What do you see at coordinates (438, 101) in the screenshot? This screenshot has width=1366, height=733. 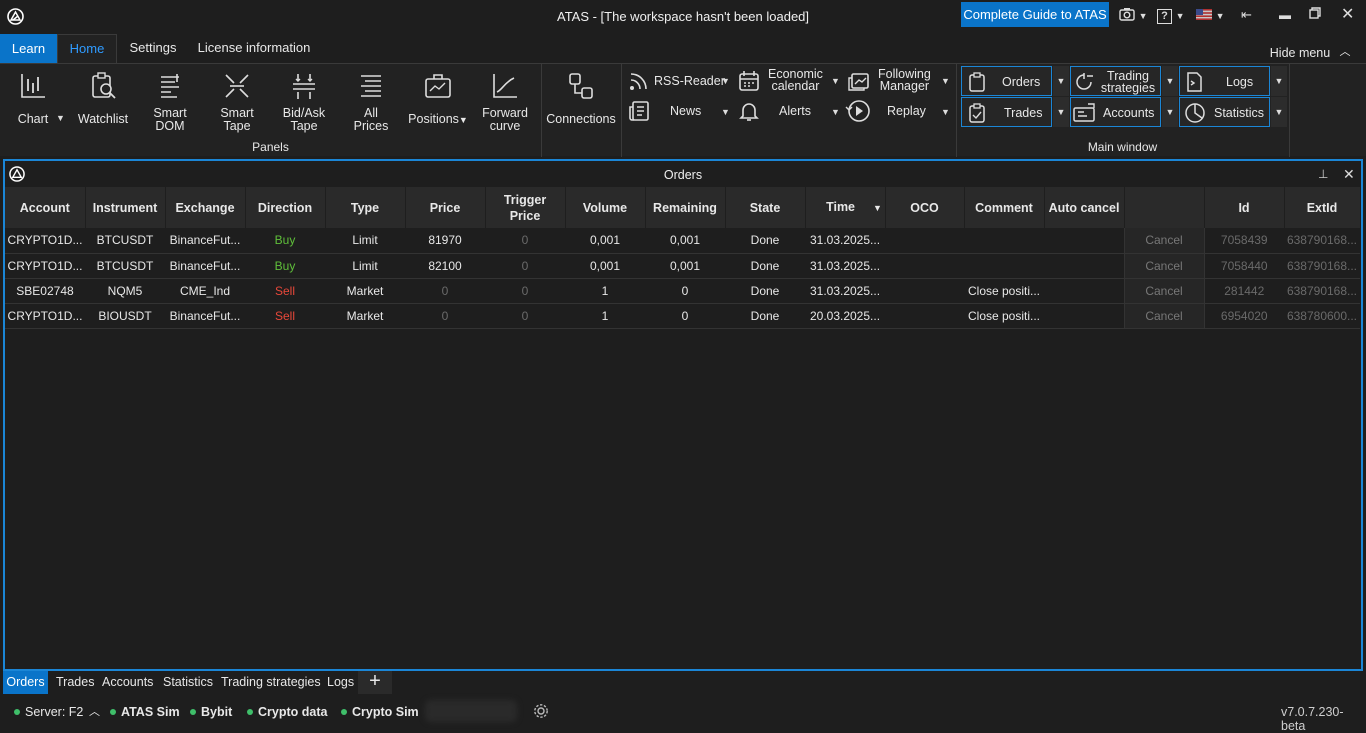 I see `positions-button: Positions▼` at bounding box center [438, 101].